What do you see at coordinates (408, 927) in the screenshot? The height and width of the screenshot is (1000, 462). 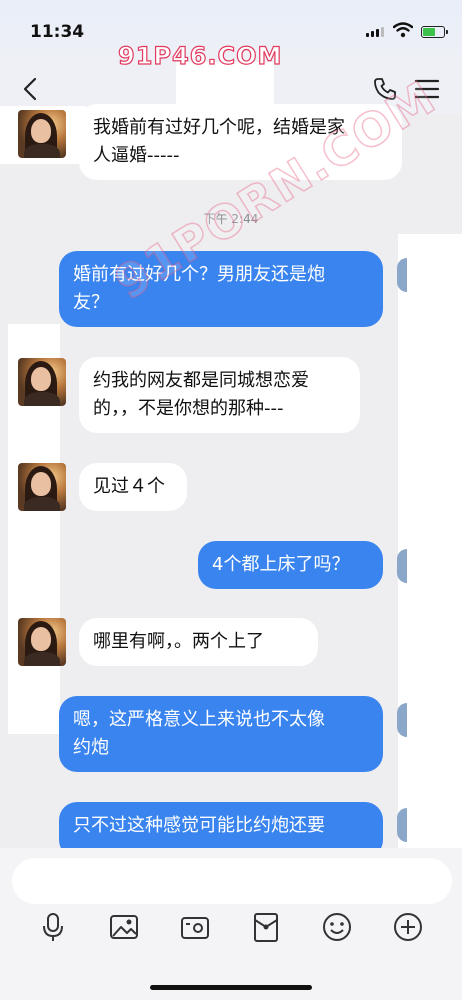 I see `plus-icon` at bounding box center [408, 927].